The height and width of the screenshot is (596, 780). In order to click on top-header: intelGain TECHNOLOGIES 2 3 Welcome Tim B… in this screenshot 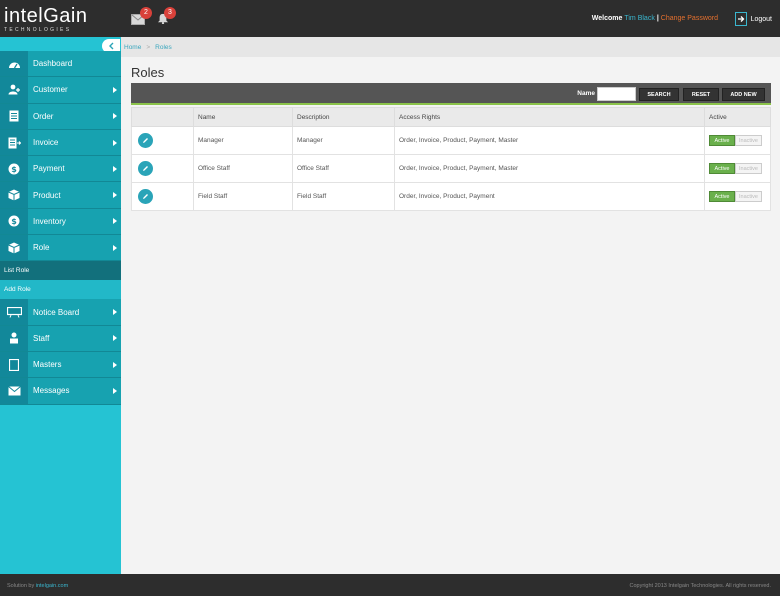, I will do `click(390, 18)`.